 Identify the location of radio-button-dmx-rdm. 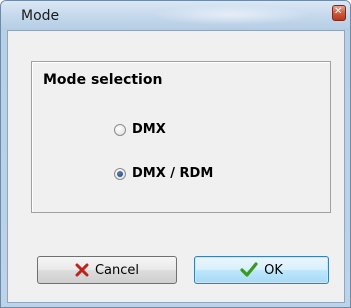
(120, 173).